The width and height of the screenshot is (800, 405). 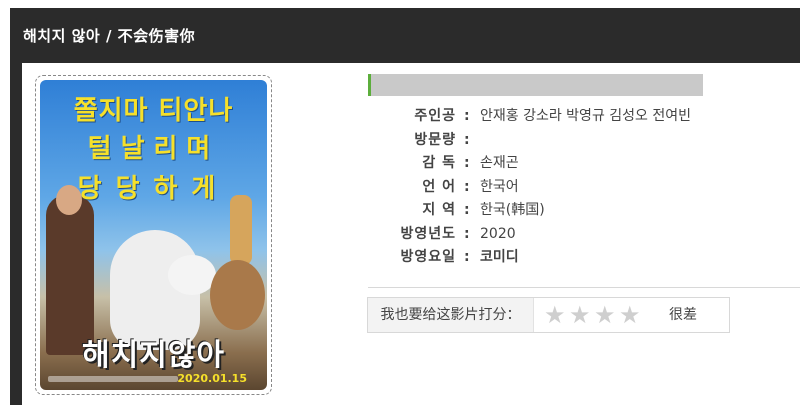 What do you see at coordinates (581, 315) in the screenshot?
I see `star-2-icon: ★` at bounding box center [581, 315].